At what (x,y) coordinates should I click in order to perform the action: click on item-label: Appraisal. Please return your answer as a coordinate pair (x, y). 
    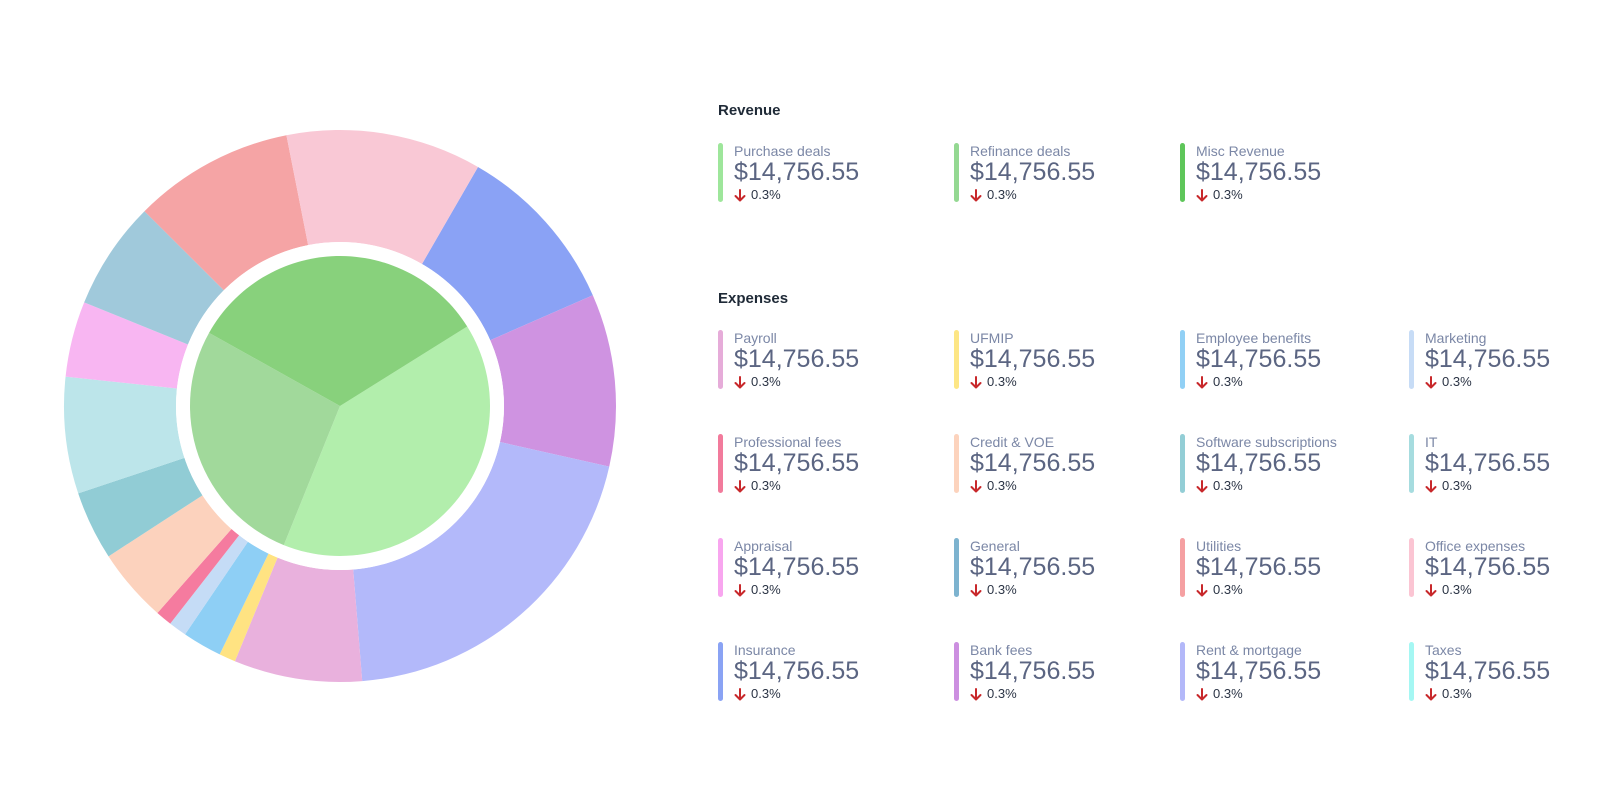
    Looking at the image, I should click on (763, 546).